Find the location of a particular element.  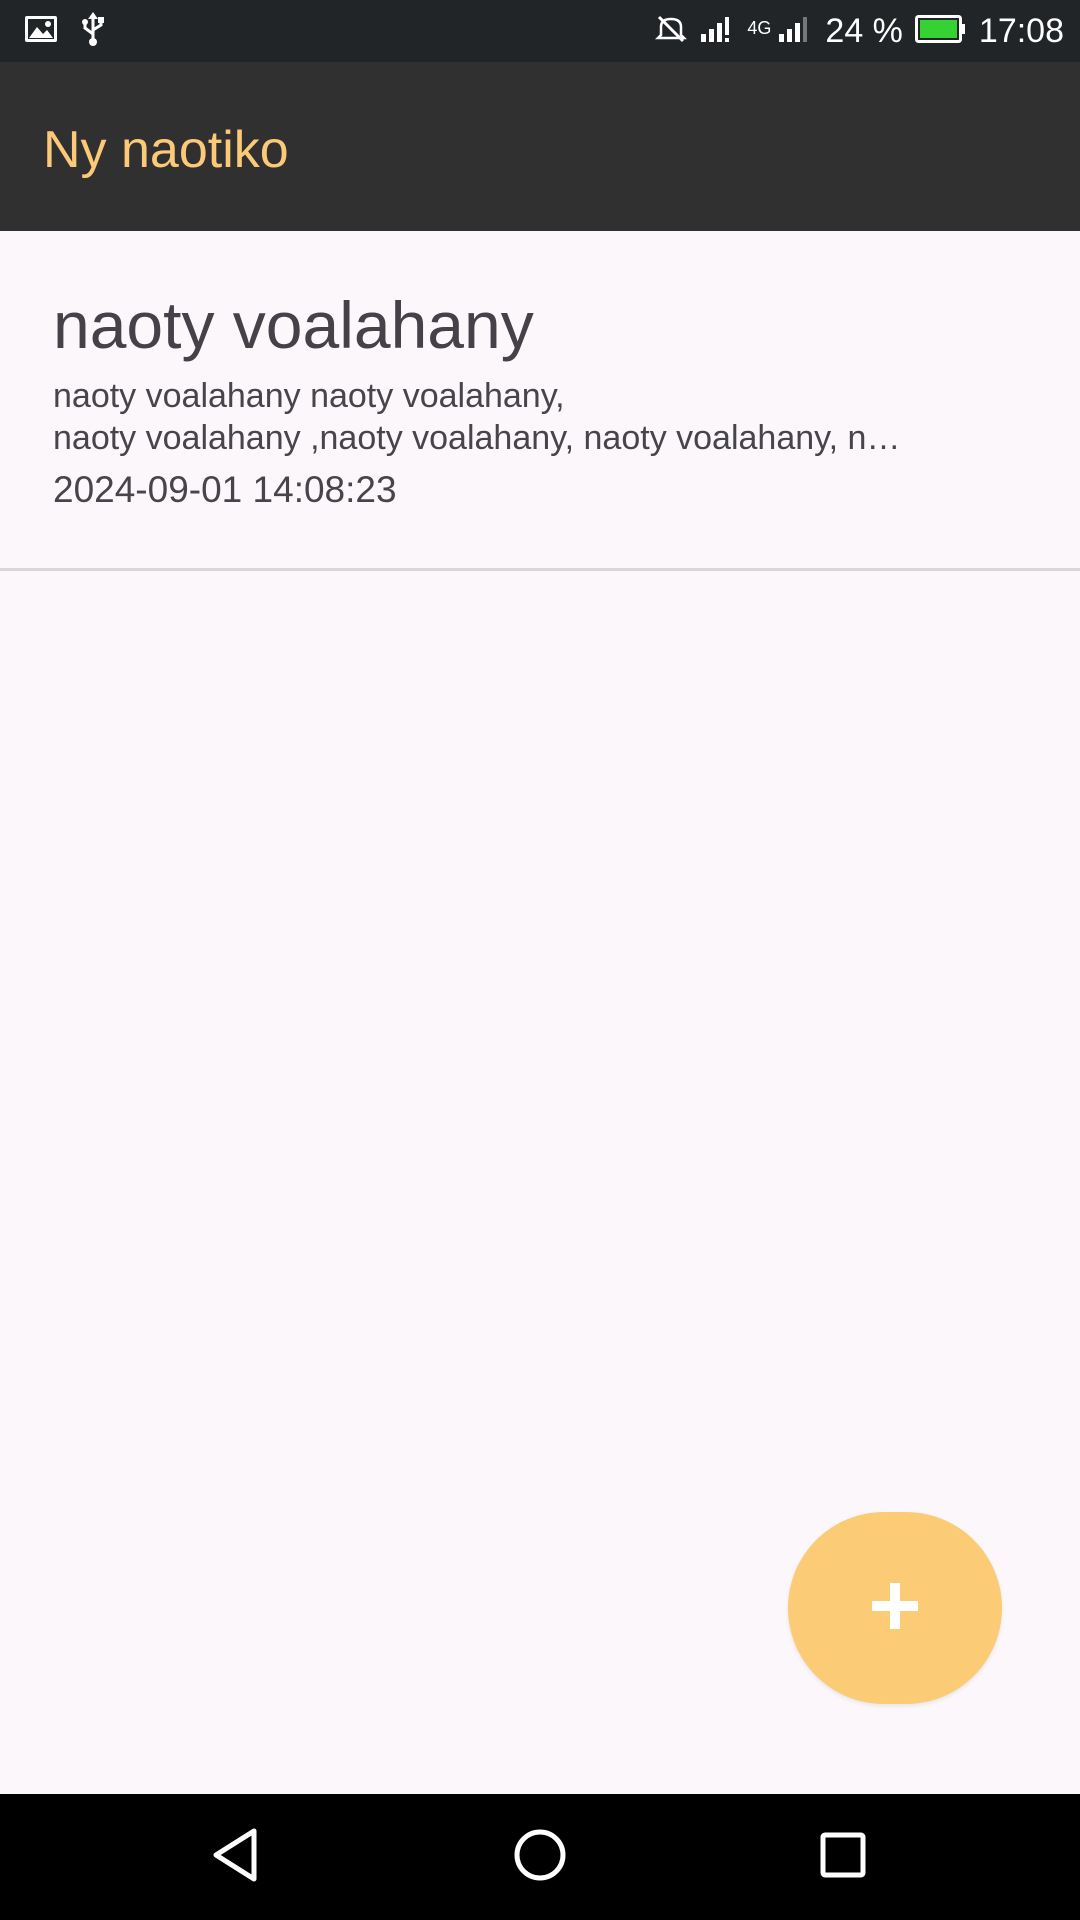

battery-percent: 24 % is located at coordinates (864, 31).